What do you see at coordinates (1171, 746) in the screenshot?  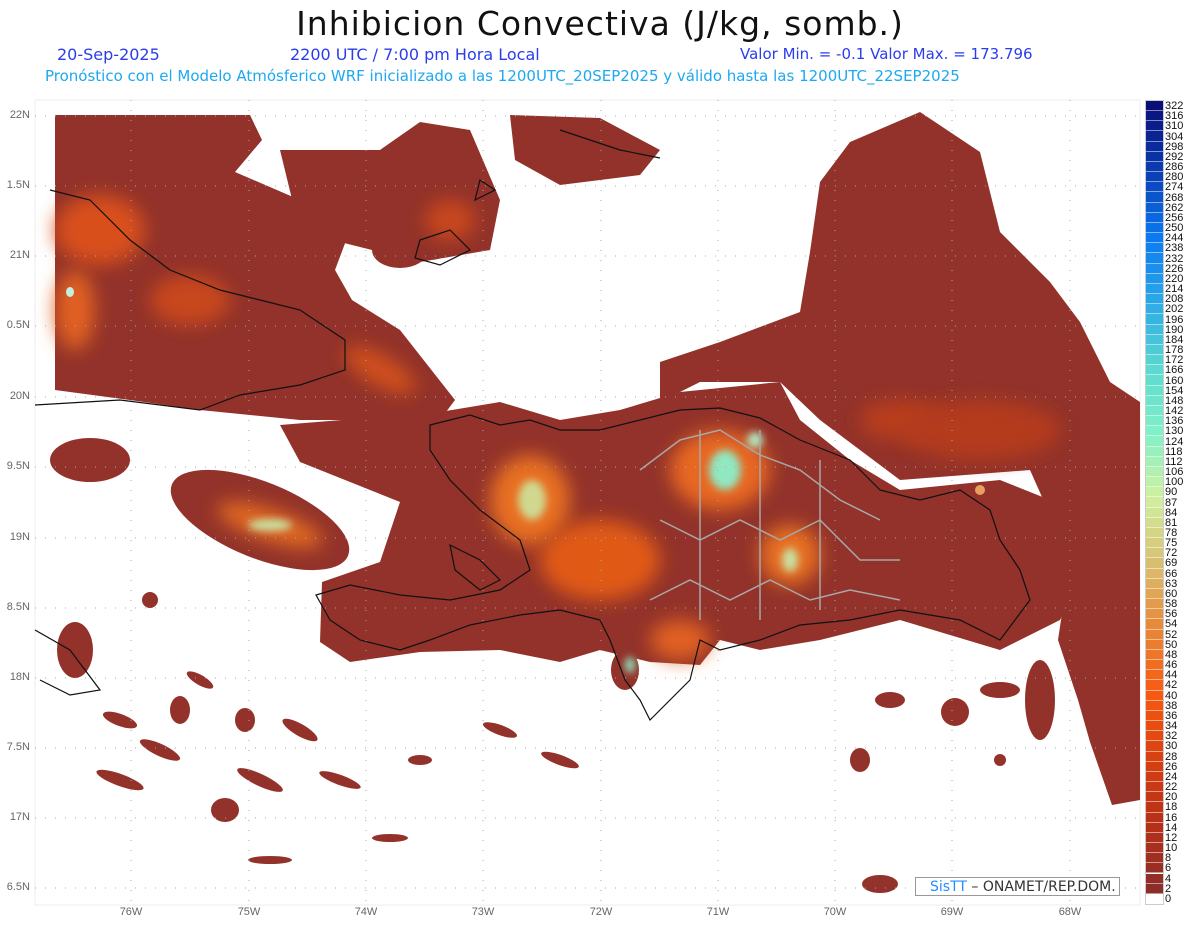 I see `colorbar-label: 30` at bounding box center [1171, 746].